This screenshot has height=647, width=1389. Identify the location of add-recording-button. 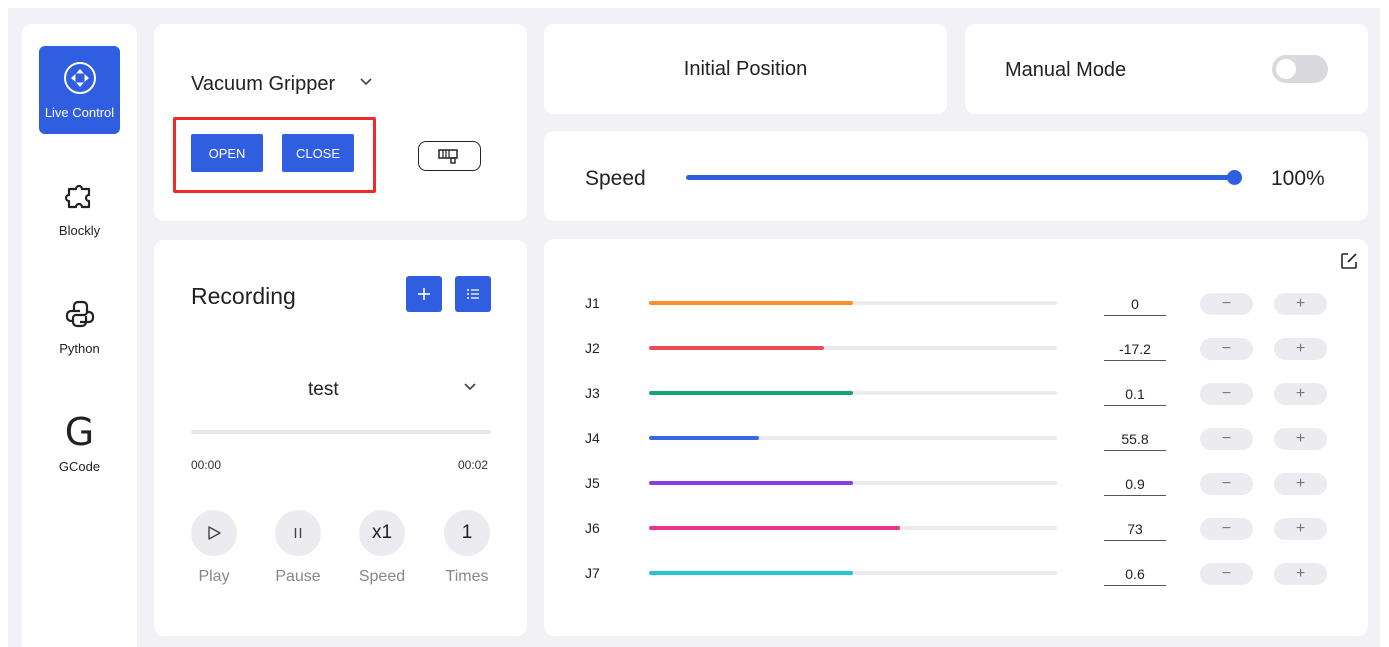
(424, 294).